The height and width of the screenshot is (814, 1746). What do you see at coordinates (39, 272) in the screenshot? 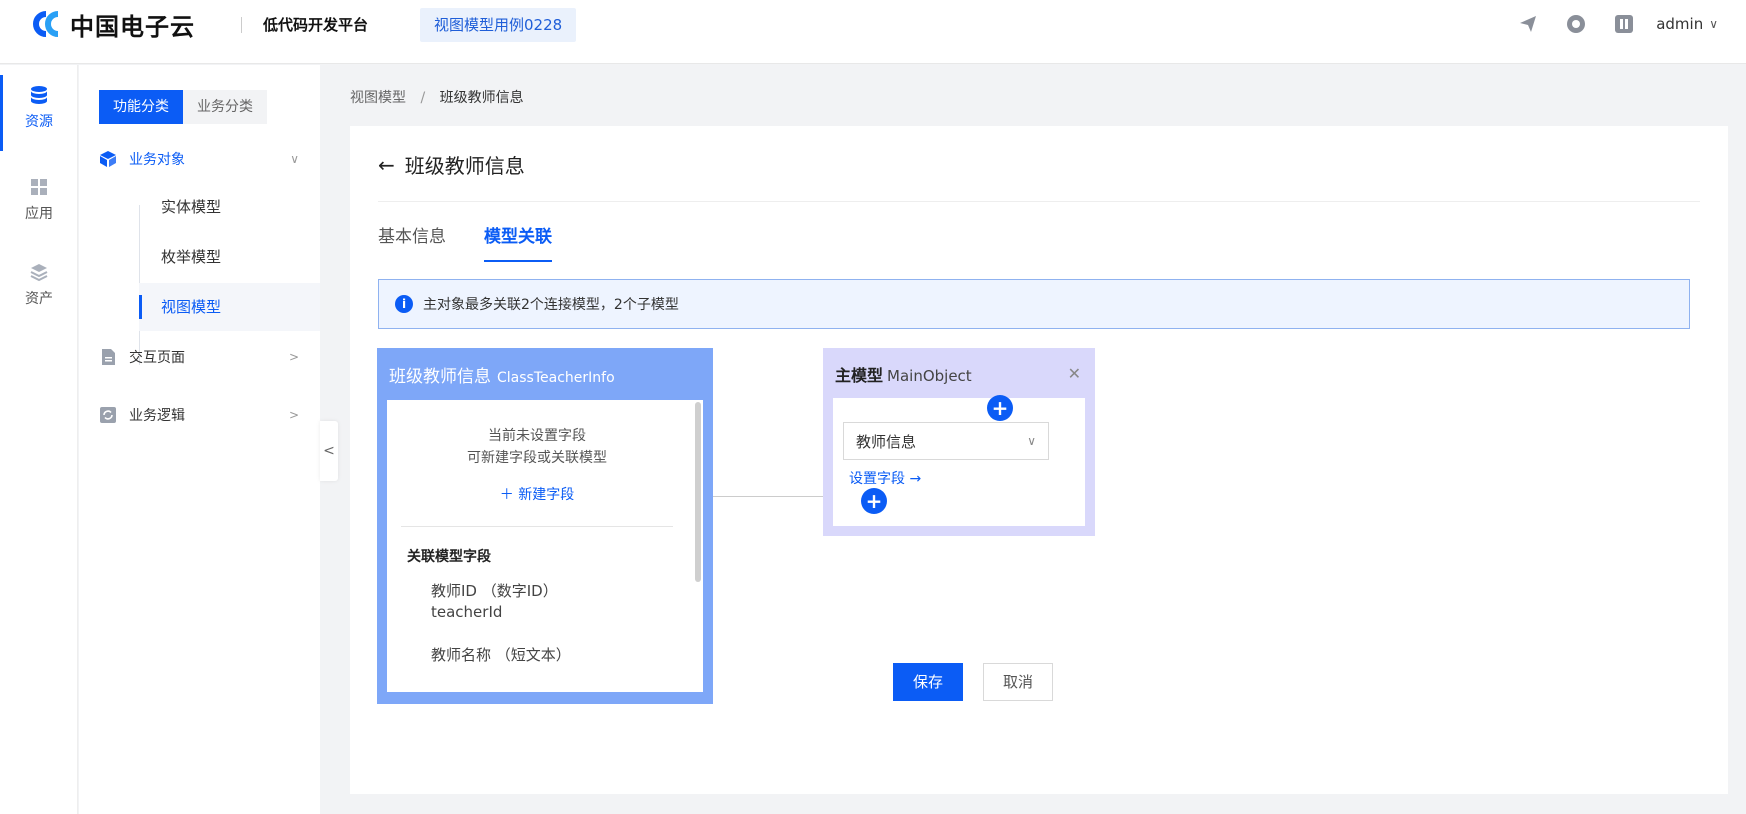
I see `layers-icon` at bounding box center [39, 272].